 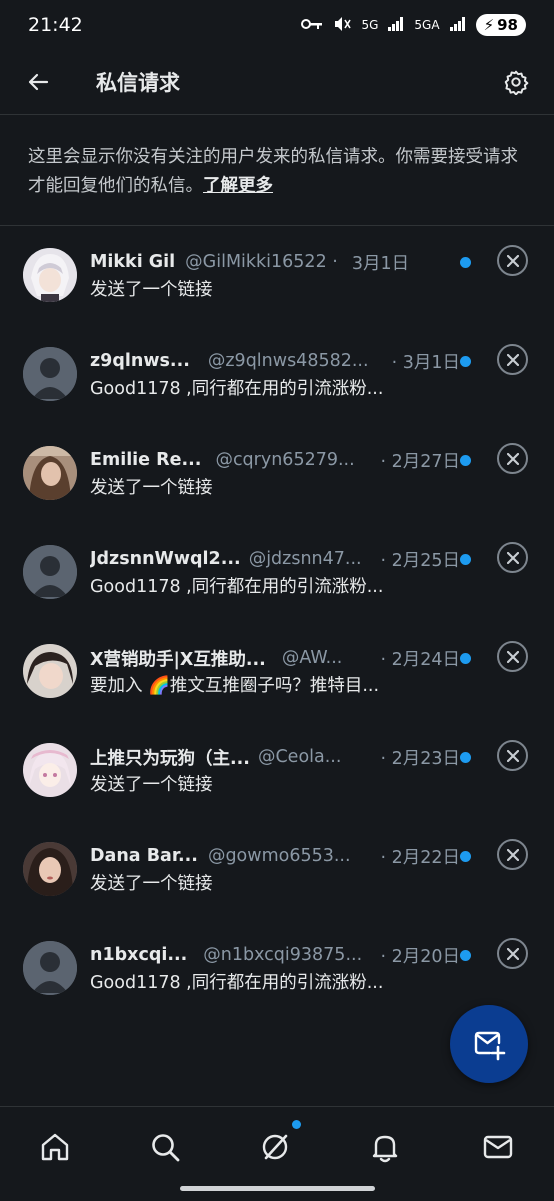 I want to click on gear-icon, so click(x=516, y=82).